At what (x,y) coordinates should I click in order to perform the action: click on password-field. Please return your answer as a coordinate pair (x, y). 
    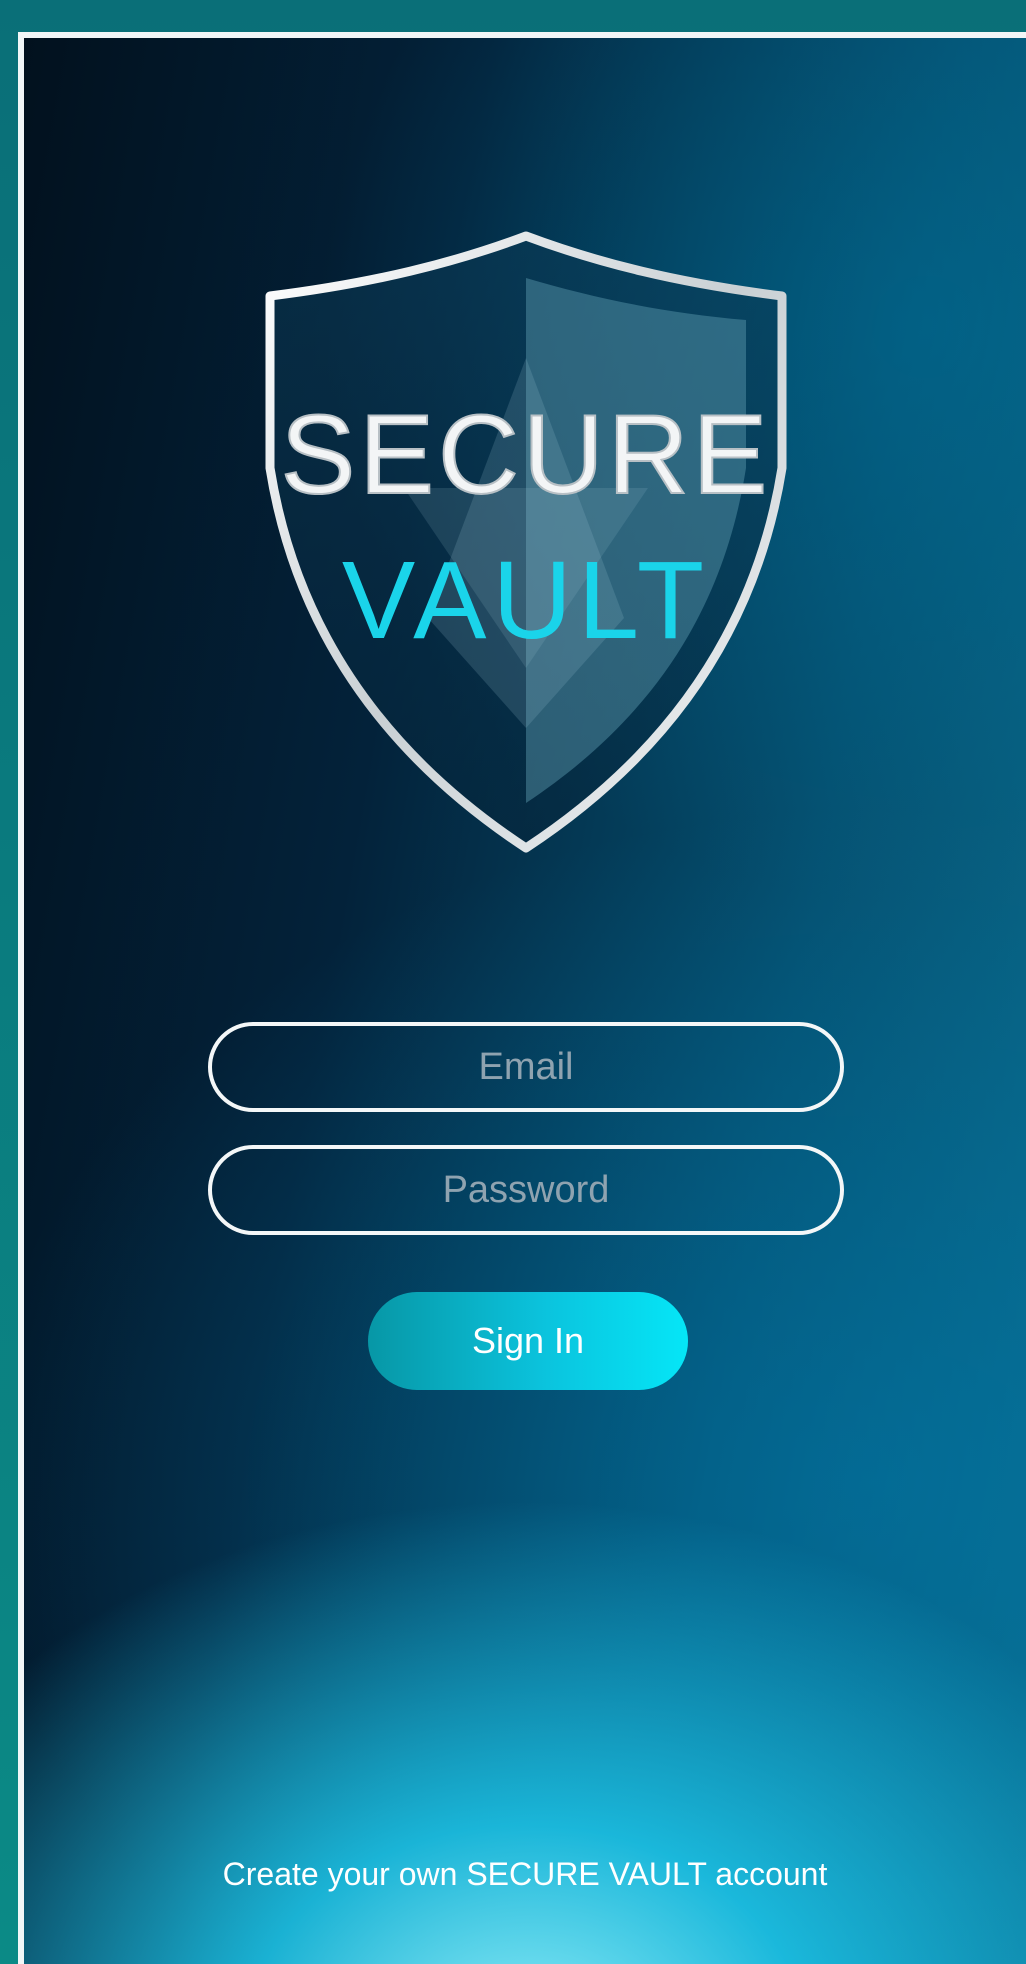
    Looking at the image, I should click on (526, 1190).